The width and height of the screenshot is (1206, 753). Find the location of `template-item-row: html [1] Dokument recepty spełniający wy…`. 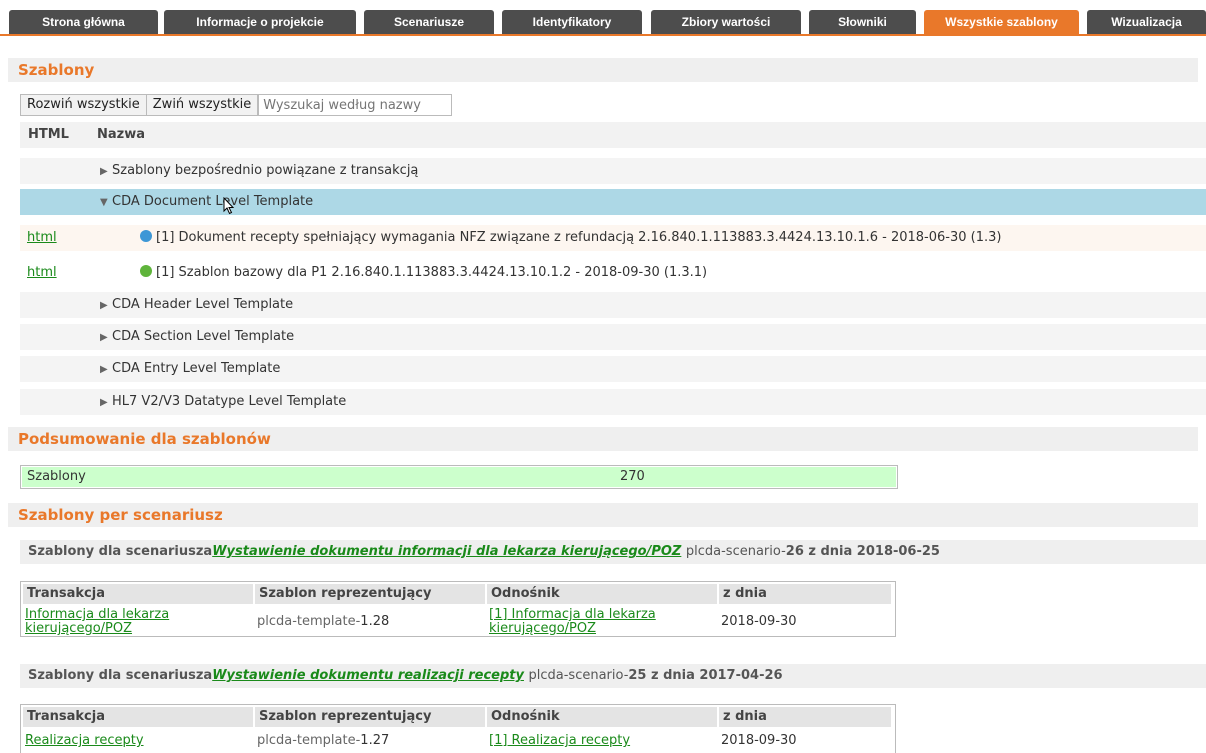

template-item-row: html [1] Dokument recepty spełniający wy… is located at coordinates (613, 238).